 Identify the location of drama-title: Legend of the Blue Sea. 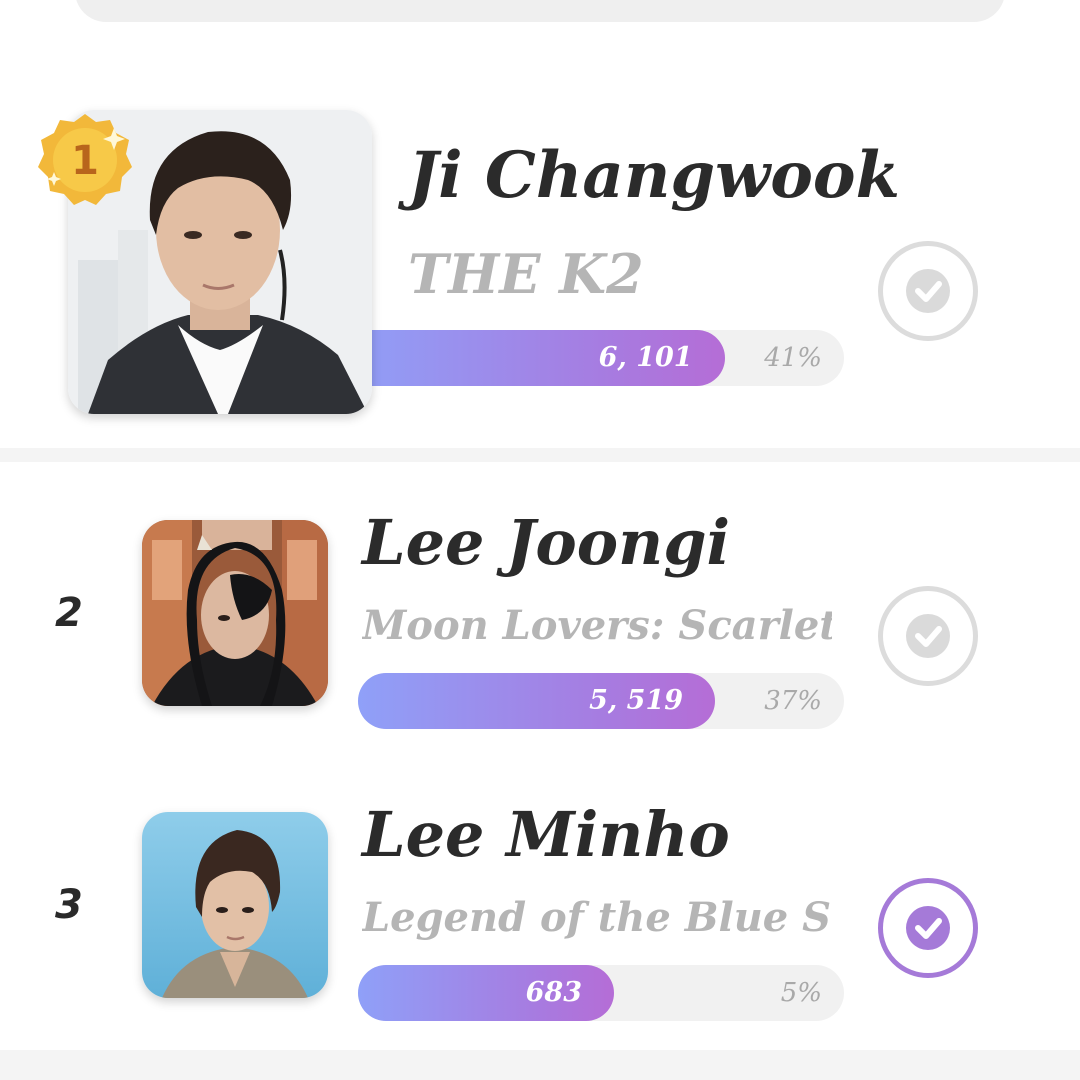
(597, 917).